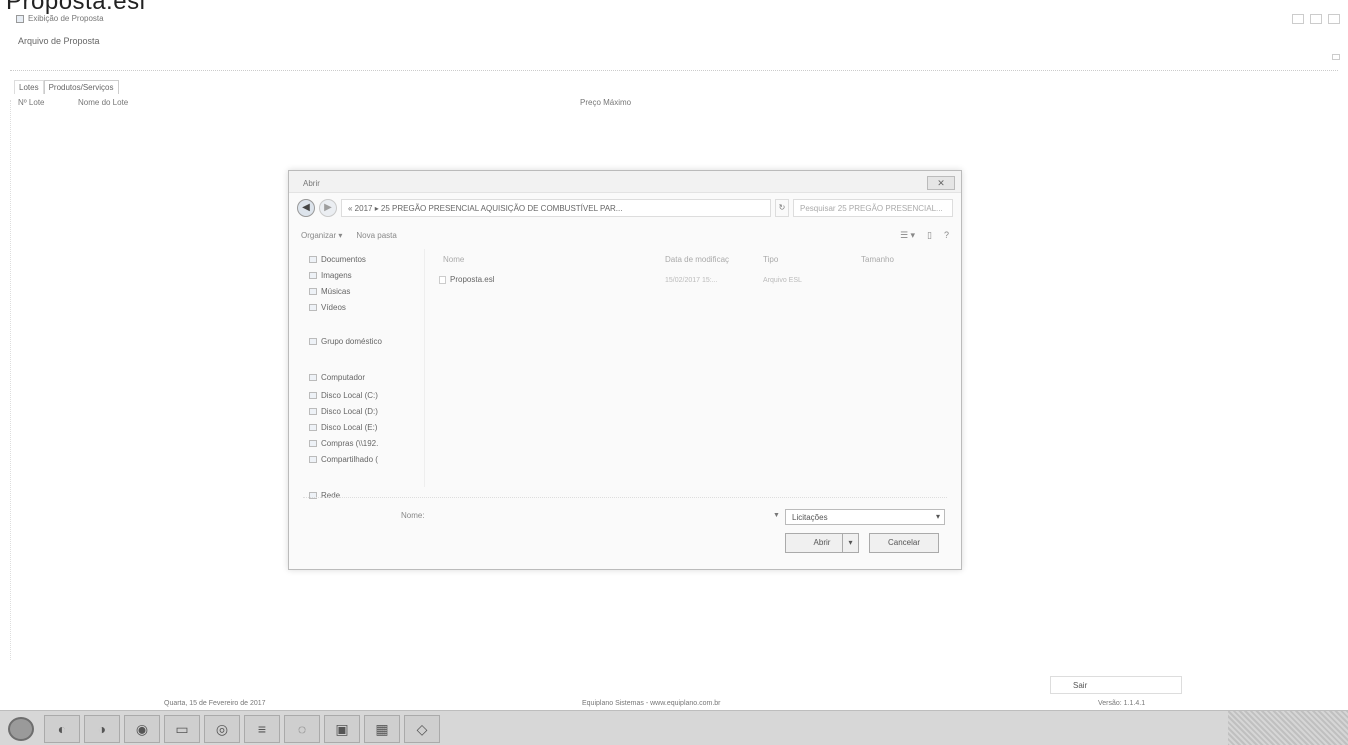  What do you see at coordinates (413, 515) in the screenshot?
I see `file-name-label: Nome:` at bounding box center [413, 515].